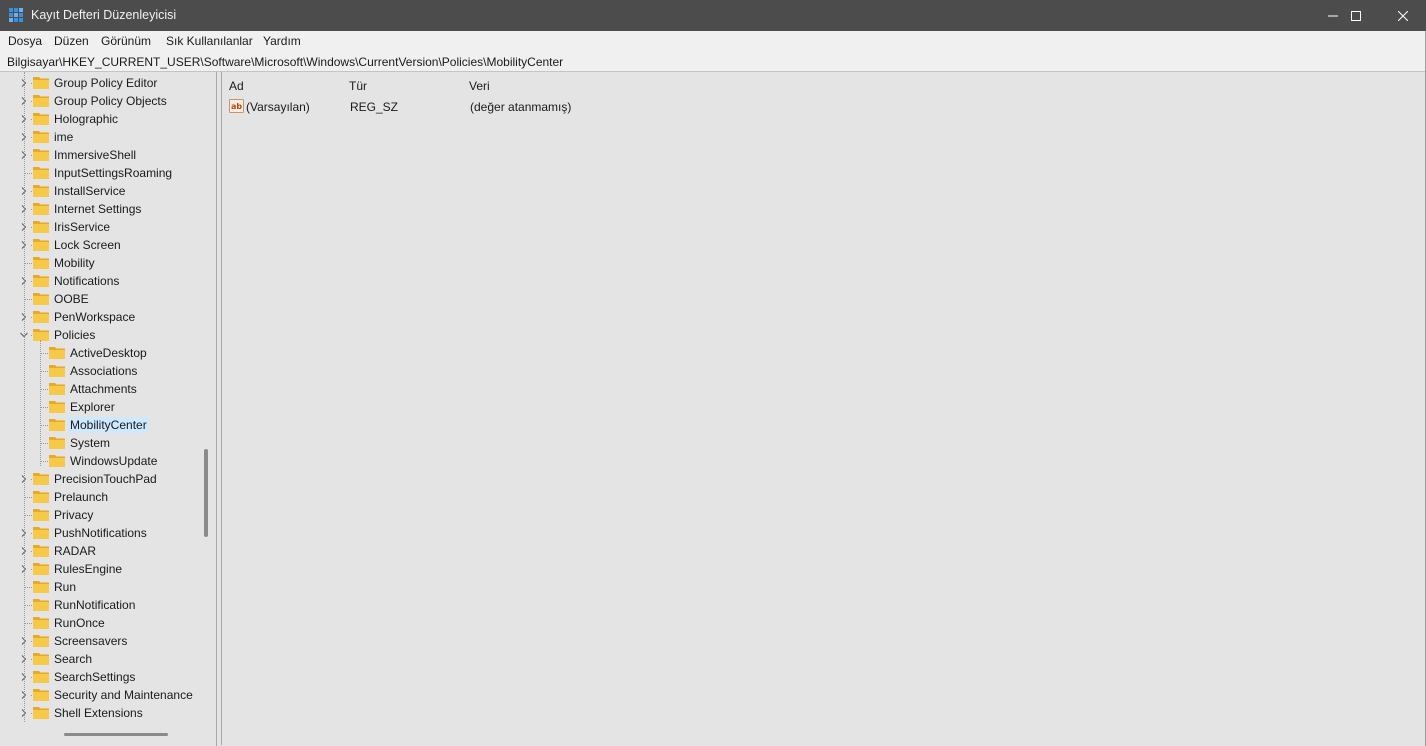 The width and height of the screenshot is (1426, 746). What do you see at coordinates (88, 569) in the screenshot?
I see `tree-node-label: RulesEngine` at bounding box center [88, 569].